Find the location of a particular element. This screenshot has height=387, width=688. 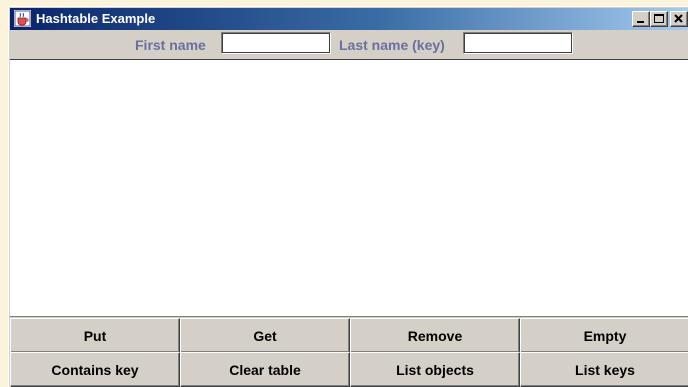

put-button: Put is located at coordinates (95, 335).